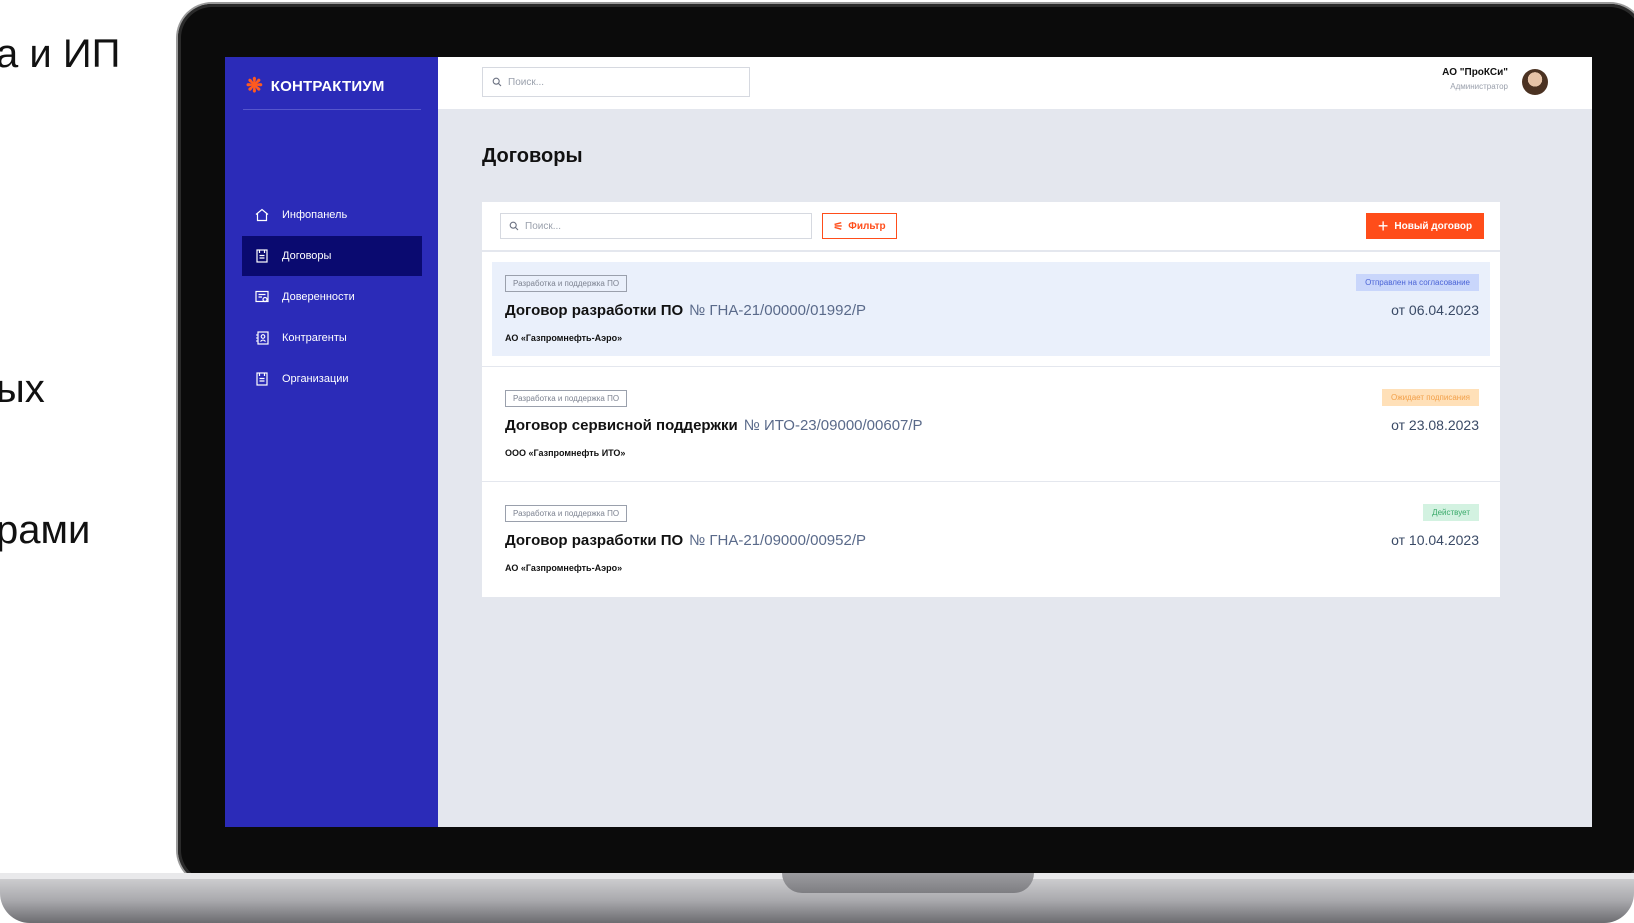  I want to click on sidebar-item-label: Доверенности, so click(318, 297).